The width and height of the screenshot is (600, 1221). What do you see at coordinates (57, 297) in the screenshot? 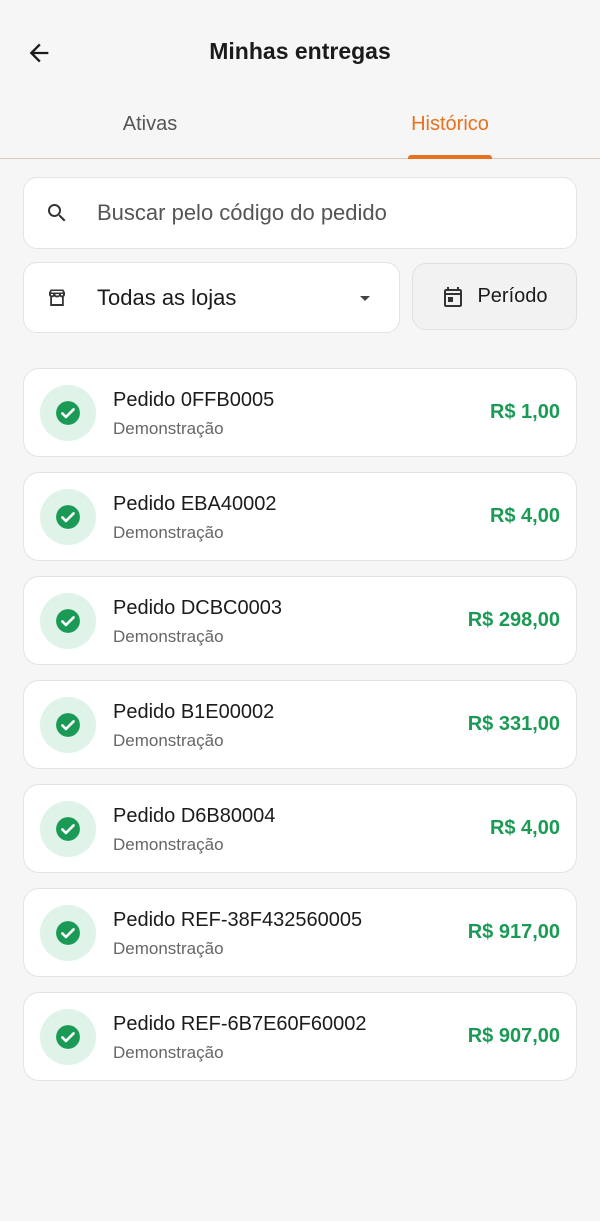
I see `storefront-icon` at bounding box center [57, 297].